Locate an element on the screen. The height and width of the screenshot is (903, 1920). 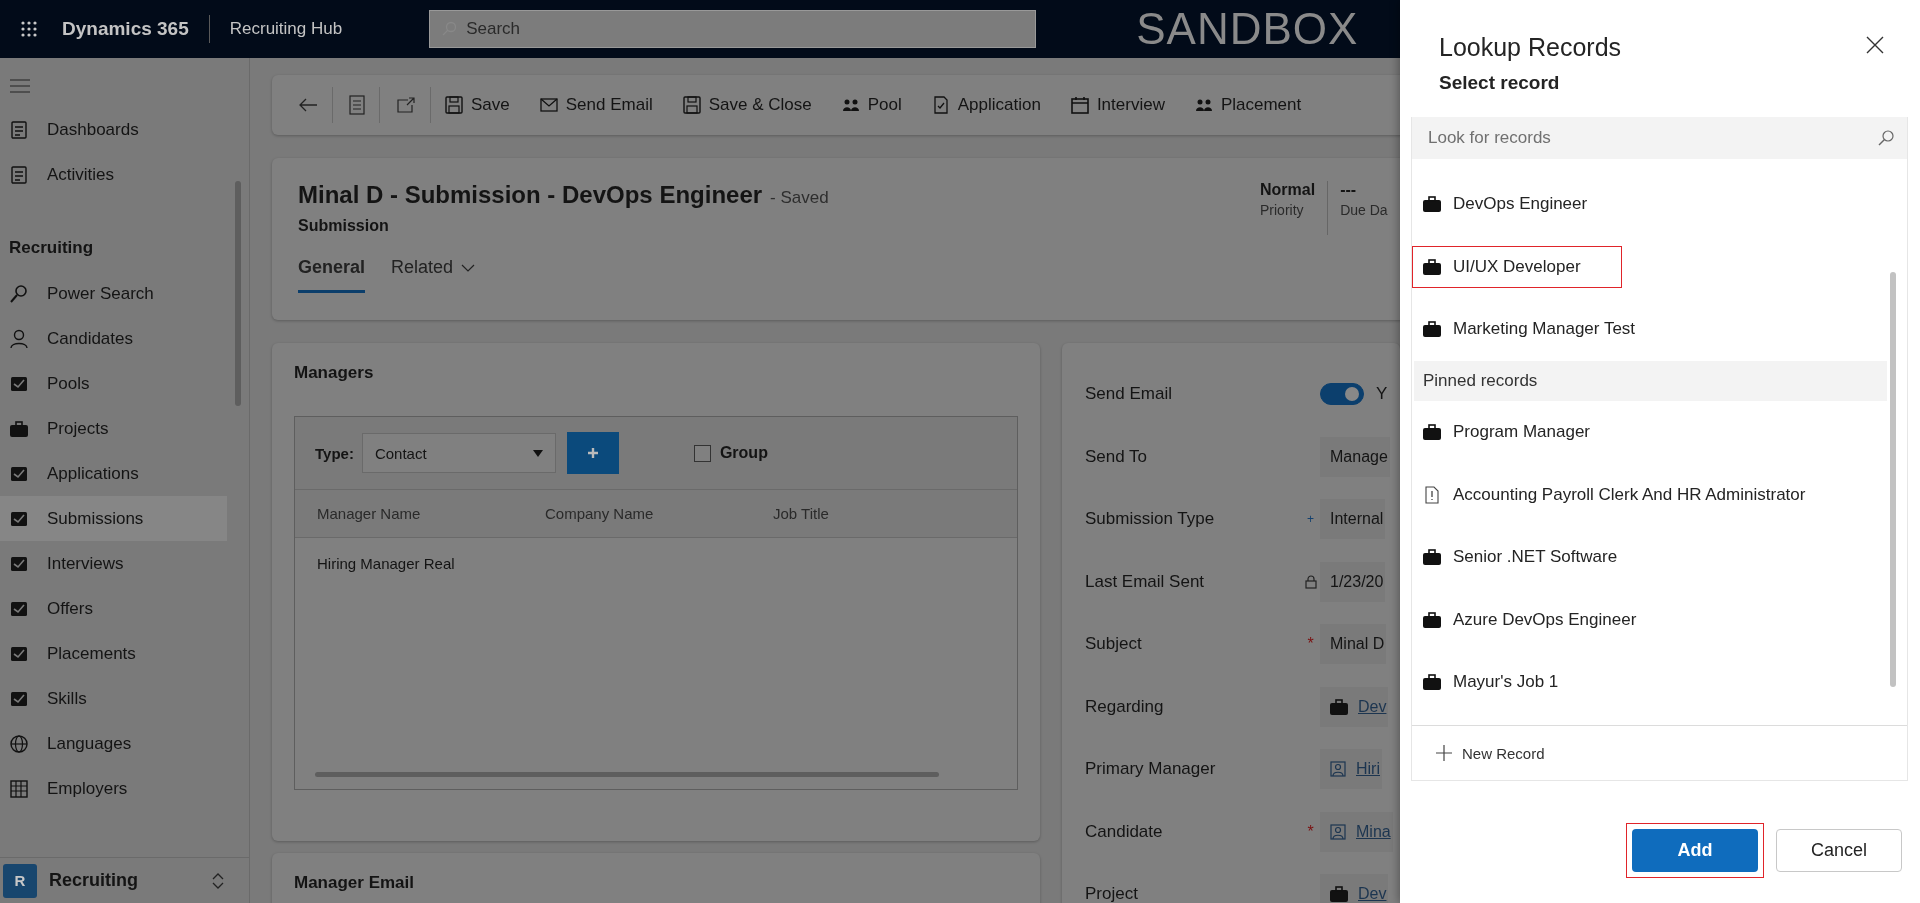
field-label: Subject is located at coordinates (1114, 644).